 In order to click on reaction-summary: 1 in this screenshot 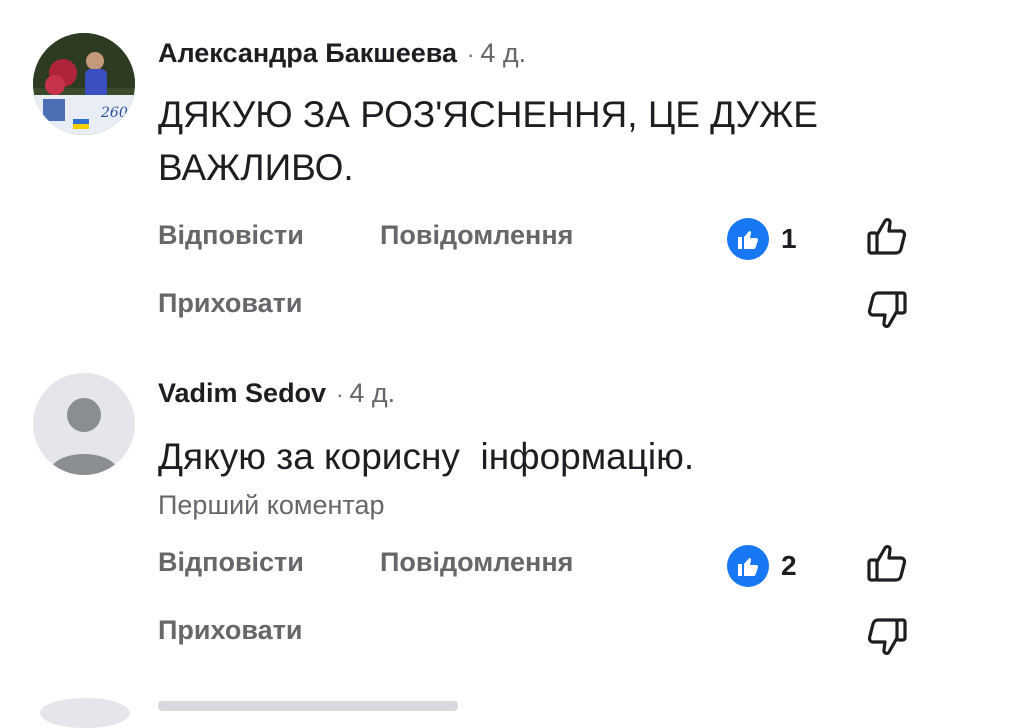, I will do `click(762, 239)`.